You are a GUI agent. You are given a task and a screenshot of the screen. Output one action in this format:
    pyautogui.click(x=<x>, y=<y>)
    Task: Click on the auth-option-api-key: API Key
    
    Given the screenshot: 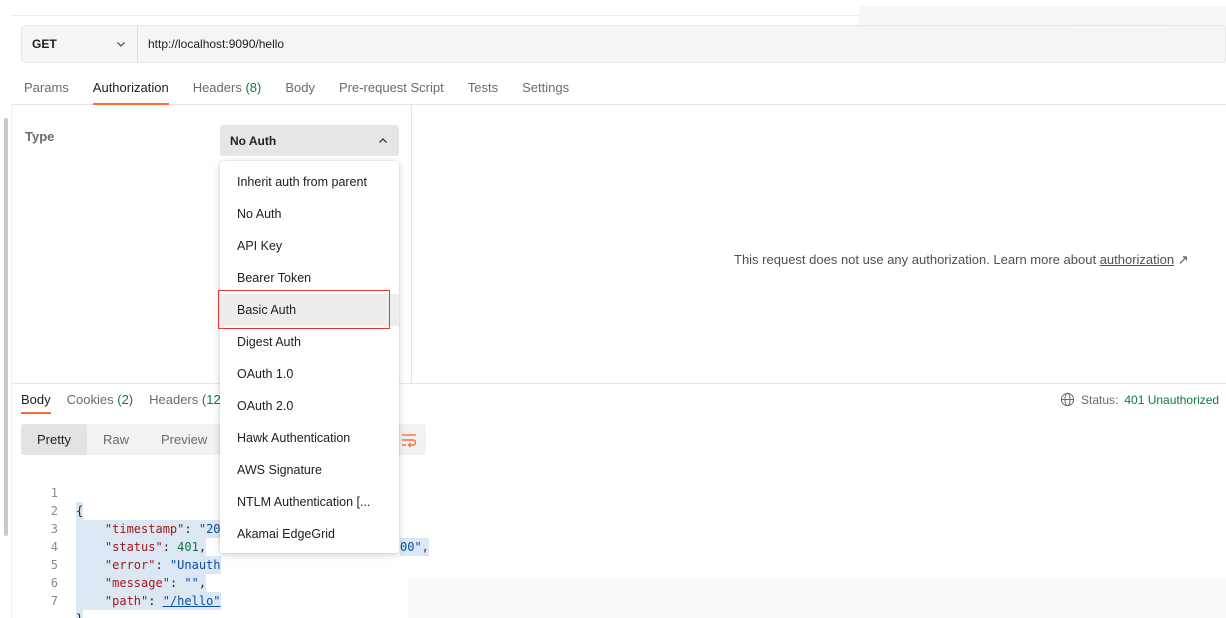 What is the action you would take?
    pyautogui.click(x=309, y=246)
    